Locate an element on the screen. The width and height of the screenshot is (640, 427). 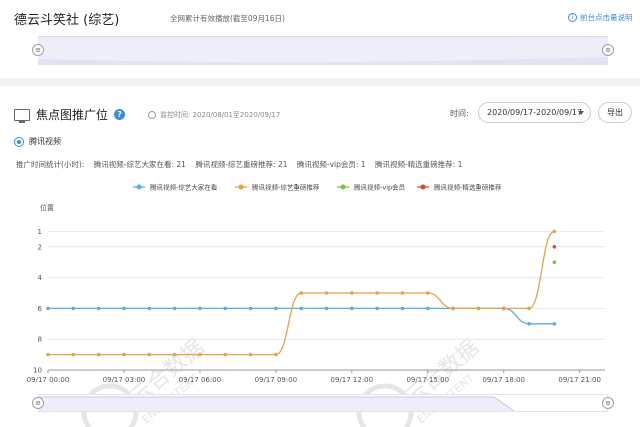
chevron-down-icon is located at coordinates (581, 113).